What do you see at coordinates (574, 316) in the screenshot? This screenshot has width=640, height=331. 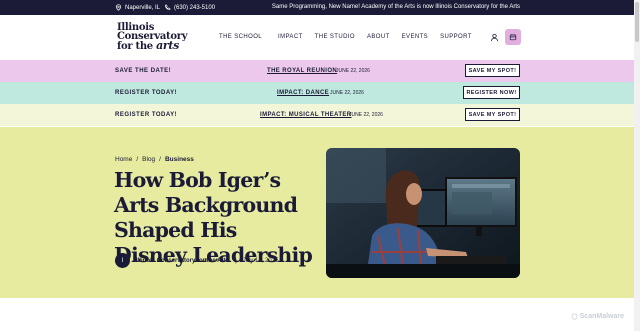 I see `shield-icon` at bounding box center [574, 316].